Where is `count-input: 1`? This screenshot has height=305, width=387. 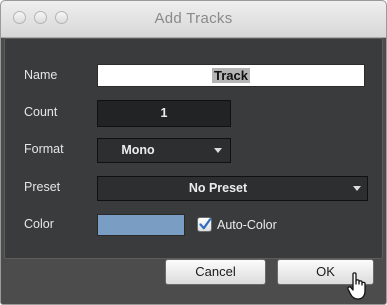 count-input: 1 is located at coordinates (164, 113).